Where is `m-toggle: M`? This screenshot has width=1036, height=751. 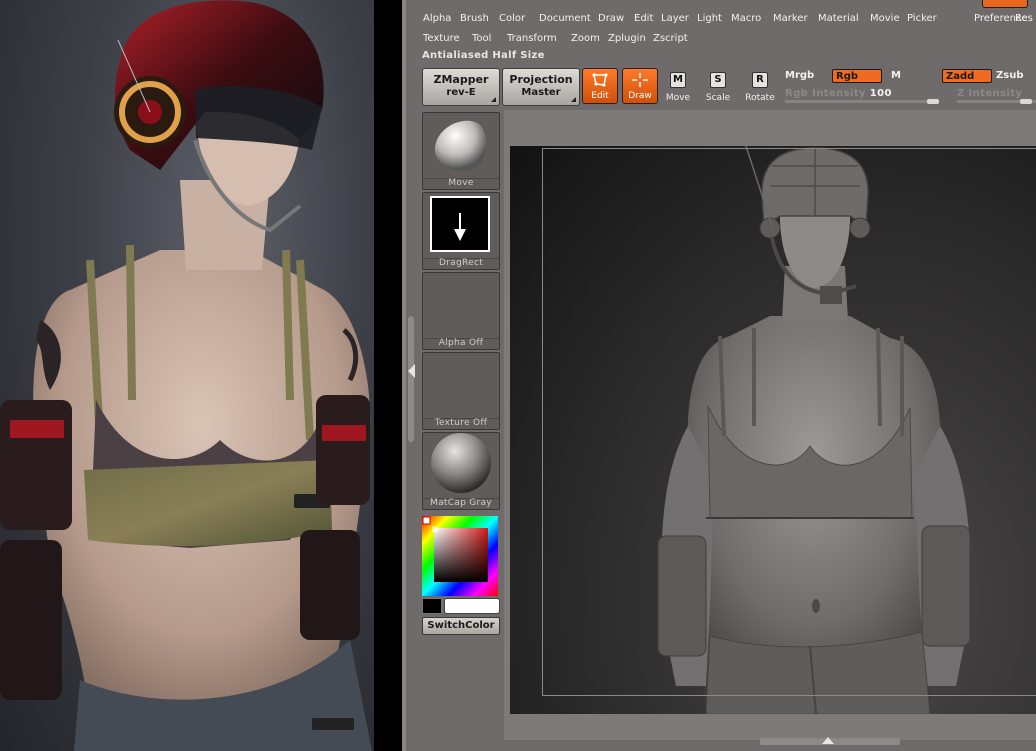 m-toggle: M is located at coordinates (896, 75).